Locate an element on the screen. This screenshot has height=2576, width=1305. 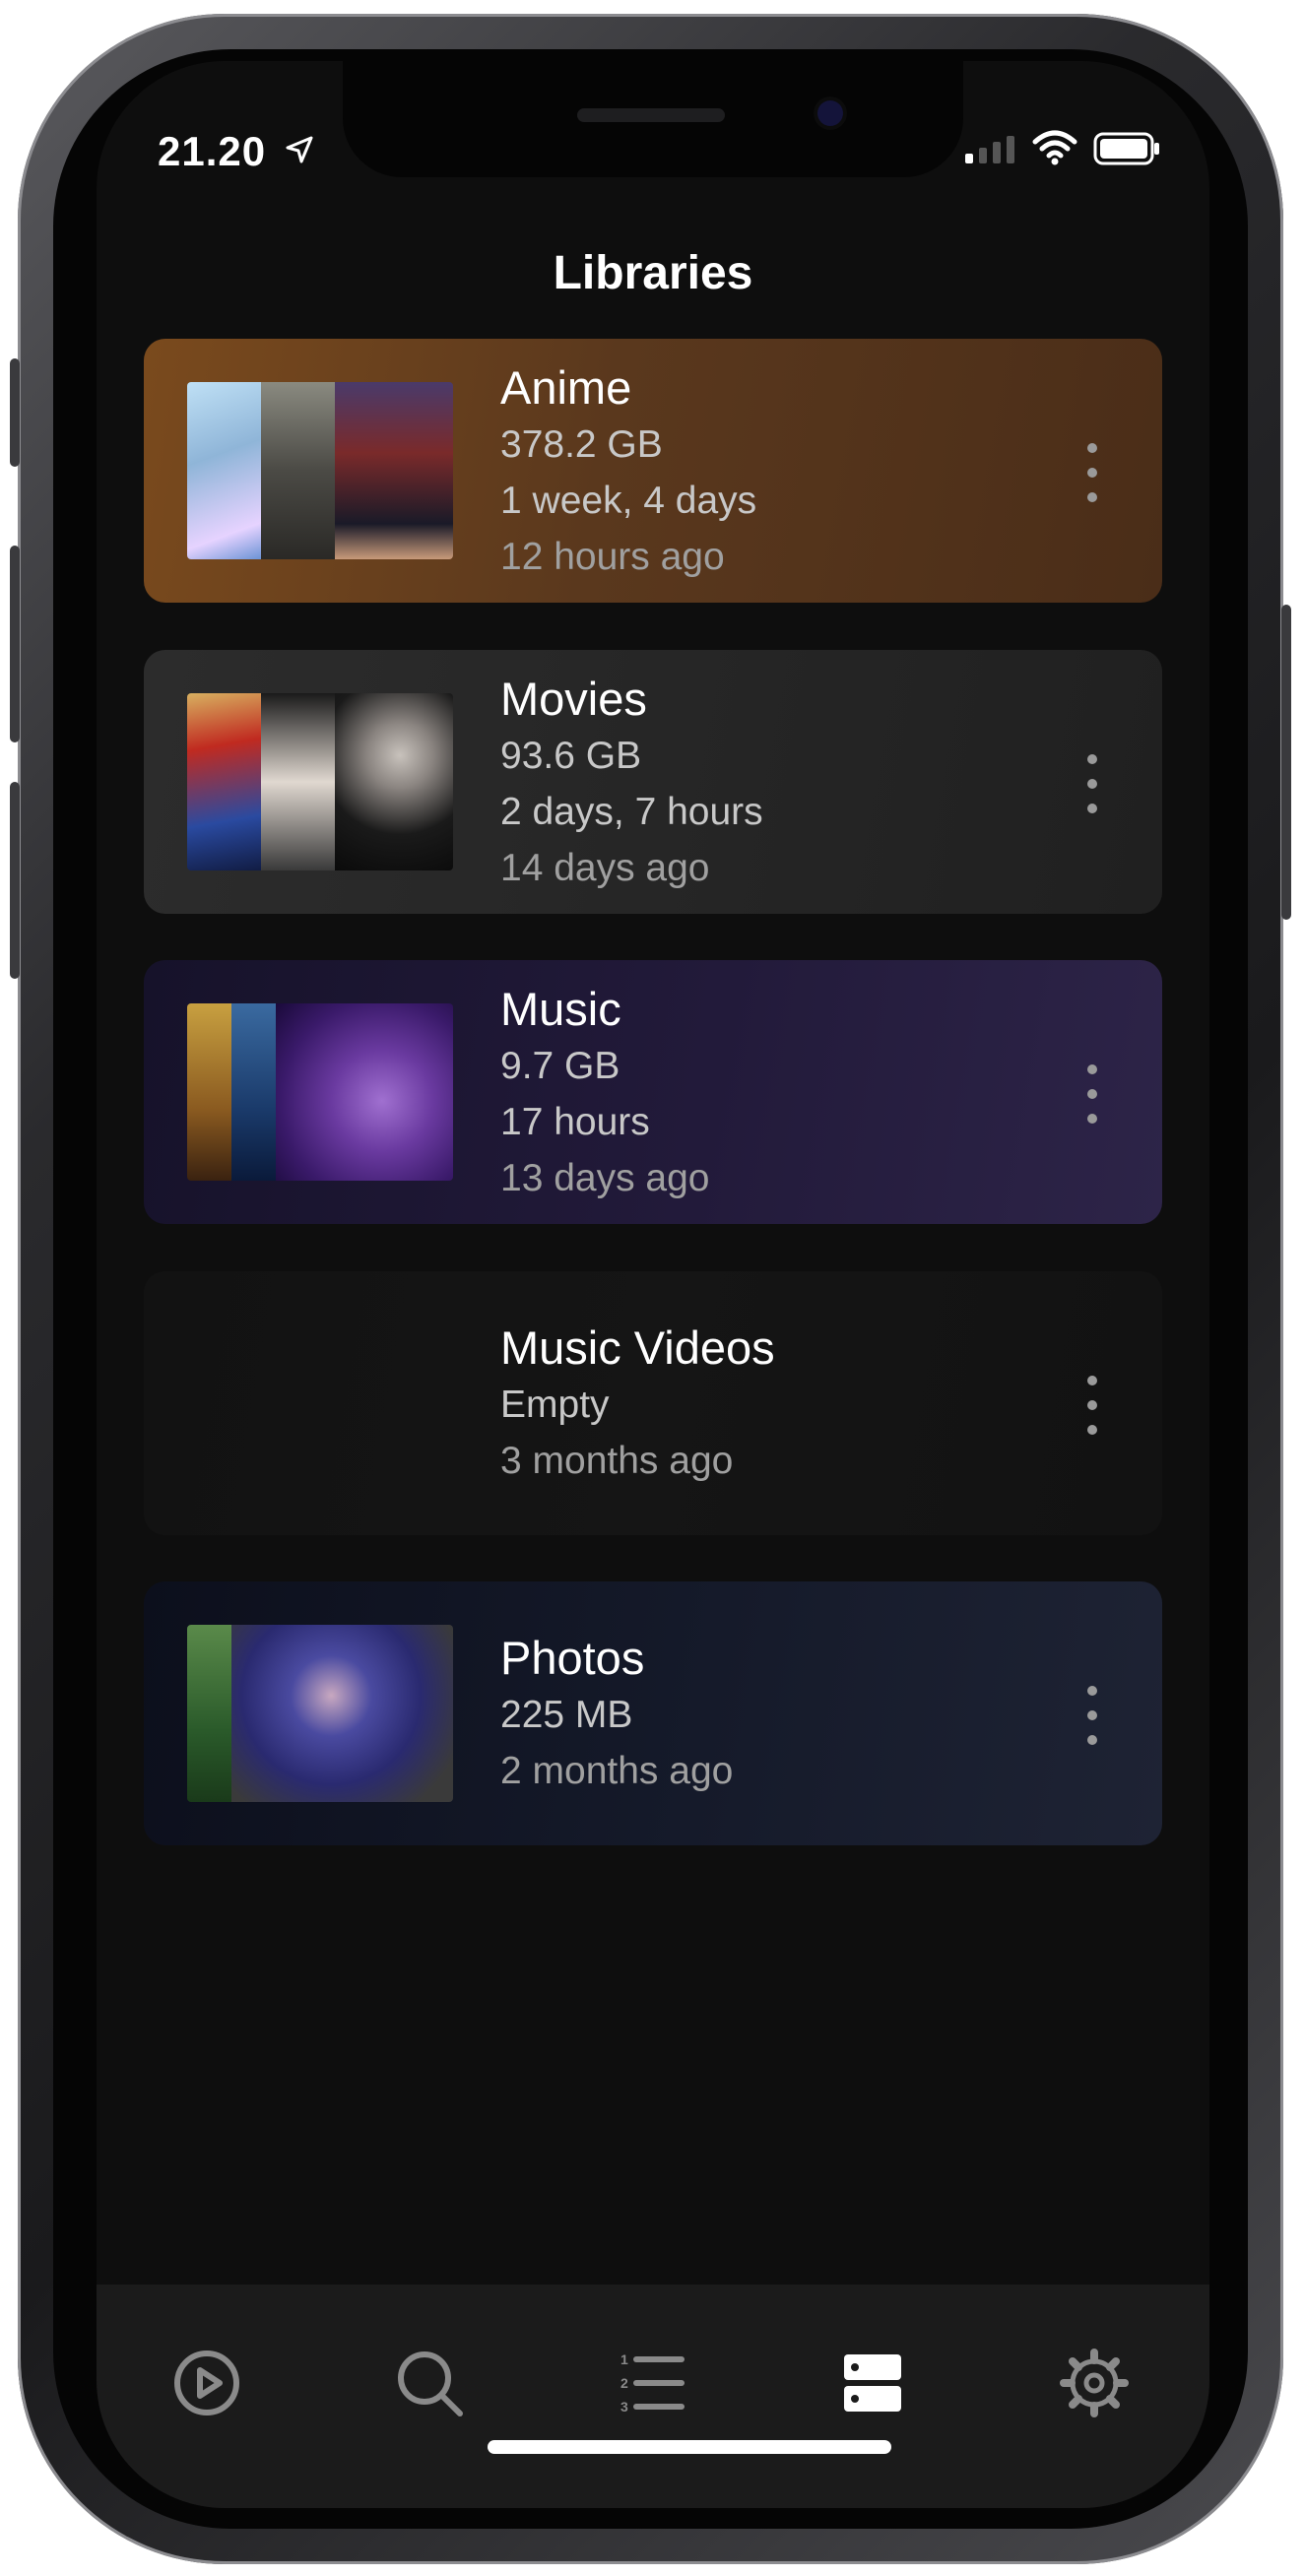
library-name: Movies is located at coordinates (573, 699).